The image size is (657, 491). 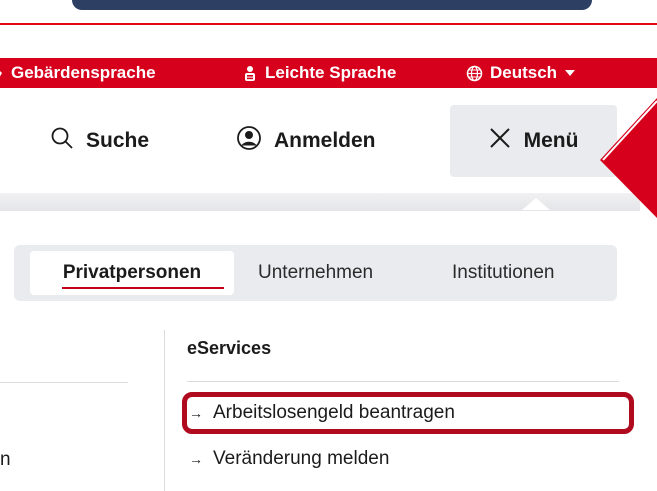 What do you see at coordinates (328, 24) in the screenshot?
I see `top-rule` at bounding box center [328, 24].